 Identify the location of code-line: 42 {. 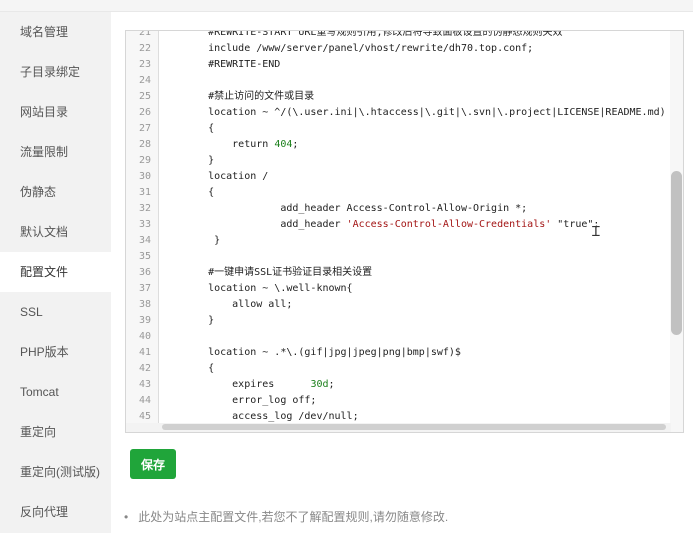
(398, 369).